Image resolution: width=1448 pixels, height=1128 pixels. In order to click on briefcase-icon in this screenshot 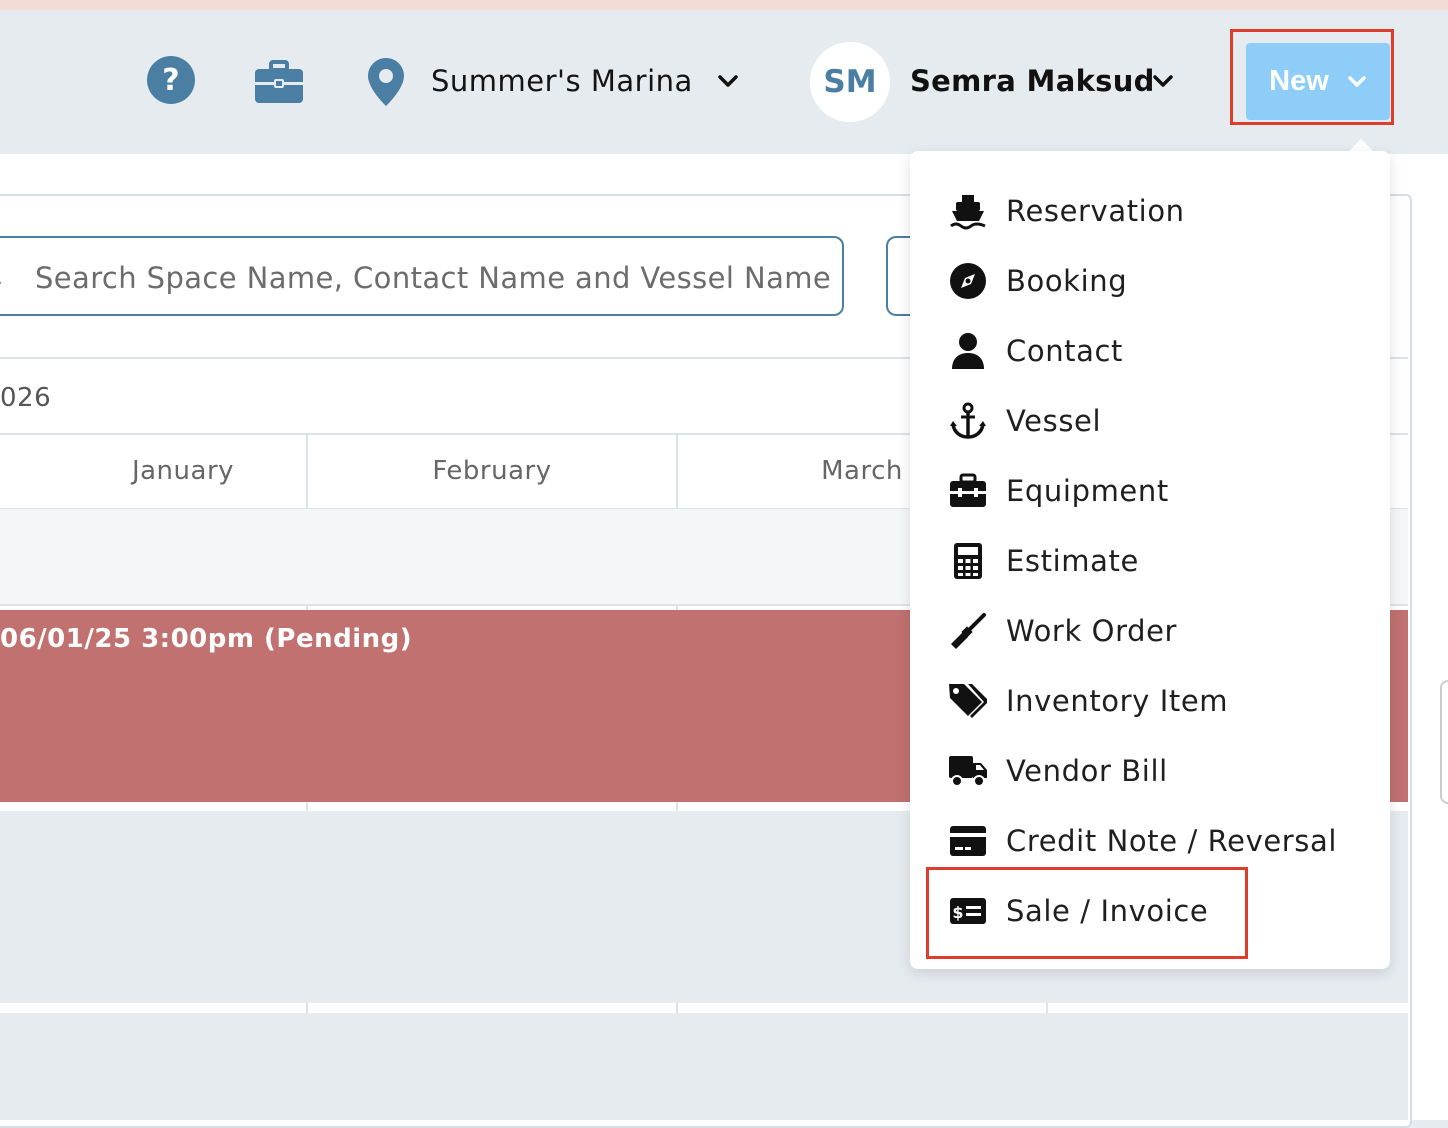, I will do `click(279, 84)`.